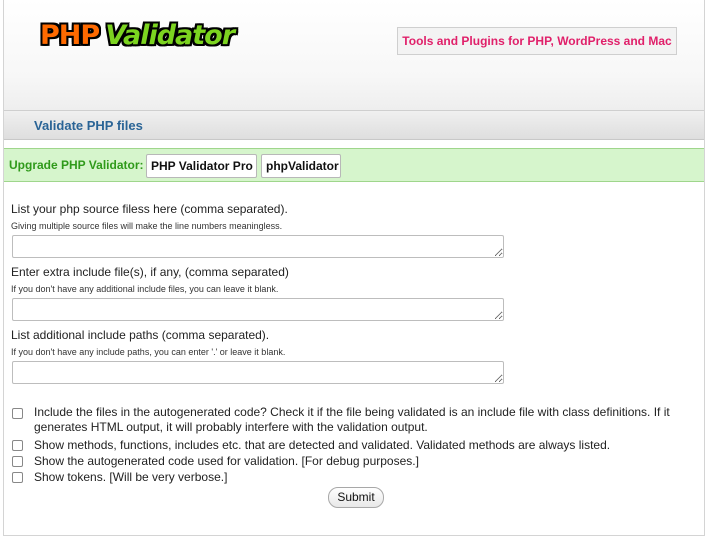  I want to click on source-files-input, so click(258, 246).